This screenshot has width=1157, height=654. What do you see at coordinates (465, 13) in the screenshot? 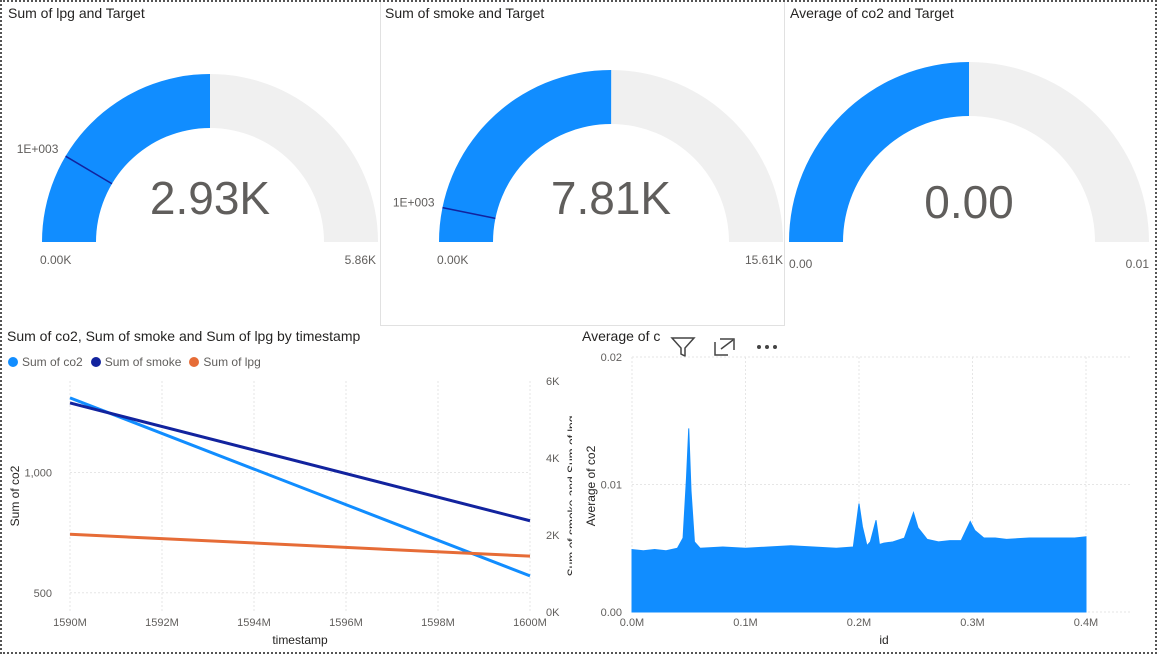
I see `gauge-title: Sum of smoke and Target` at bounding box center [465, 13].